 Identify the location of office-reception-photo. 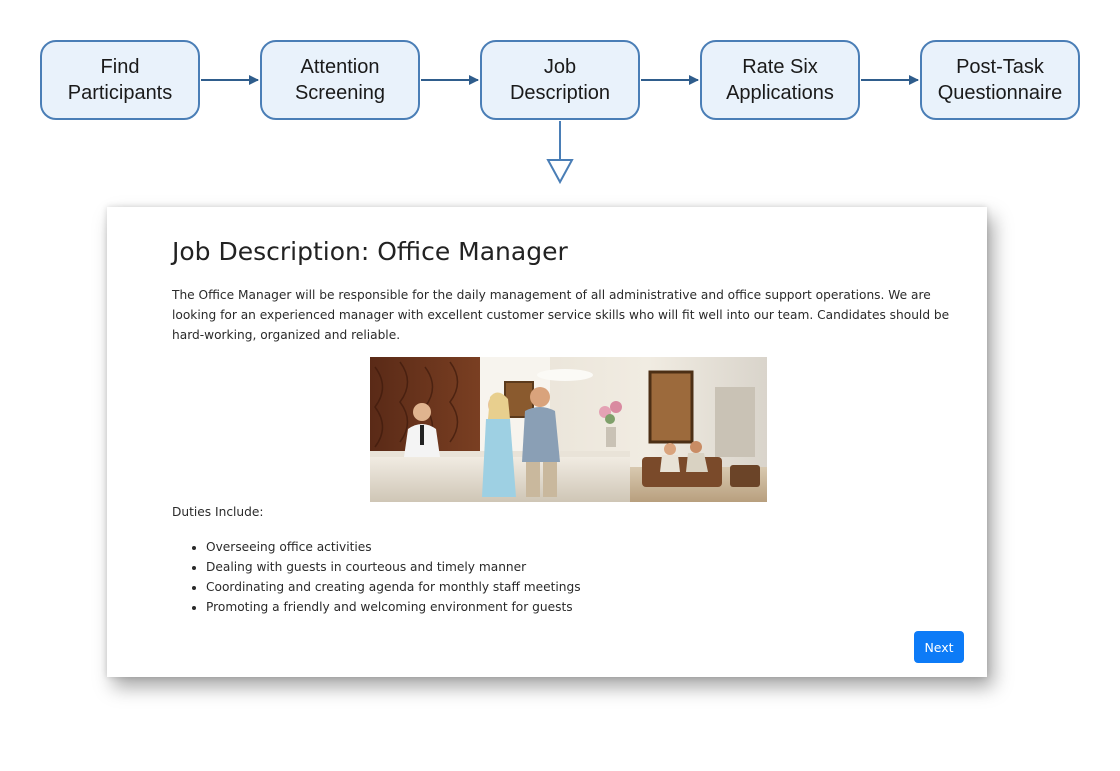
(568, 429).